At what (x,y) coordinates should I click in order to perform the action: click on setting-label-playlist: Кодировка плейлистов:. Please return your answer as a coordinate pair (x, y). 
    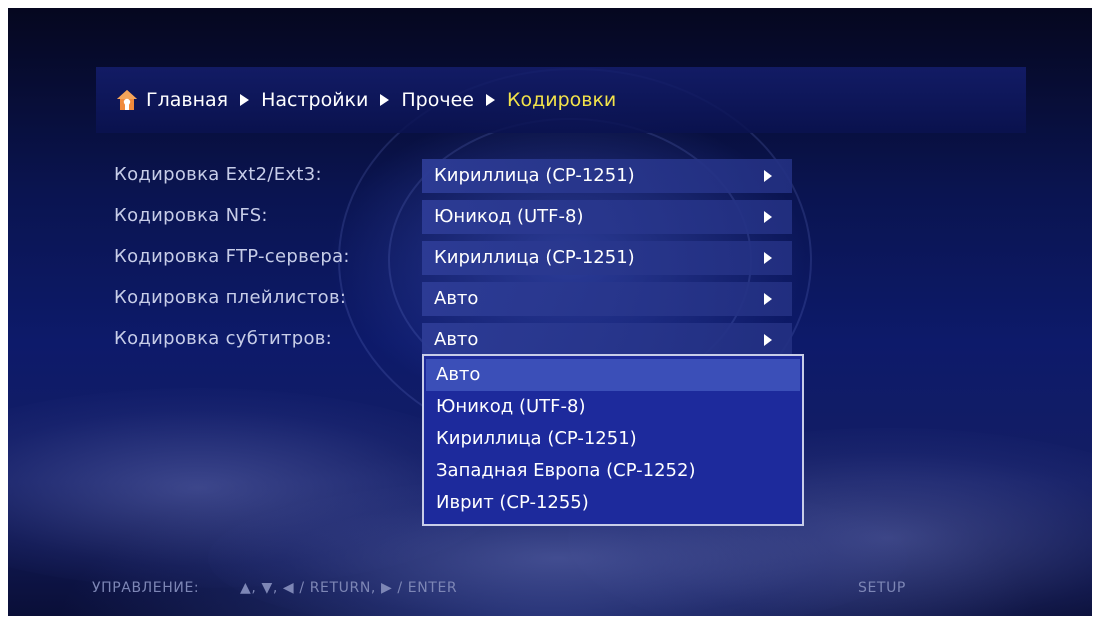
    Looking at the image, I should click on (230, 297).